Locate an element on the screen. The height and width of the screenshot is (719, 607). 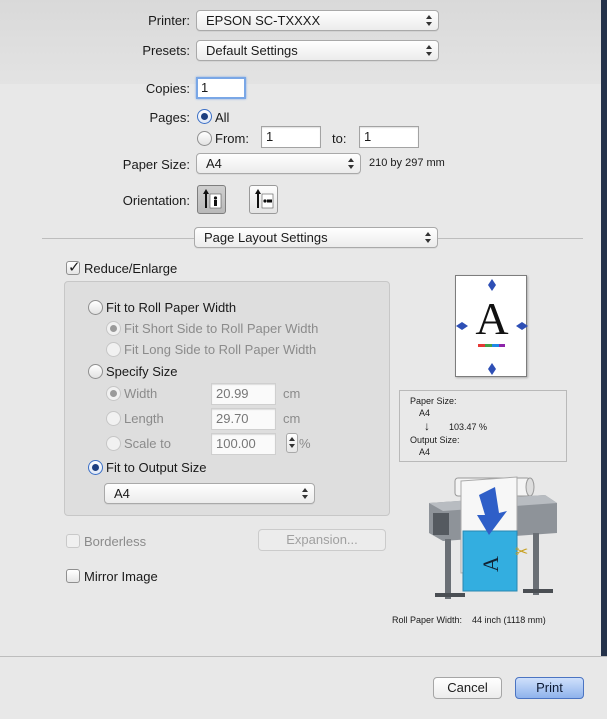
pages-label: Pages: is located at coordinates (169, 117).